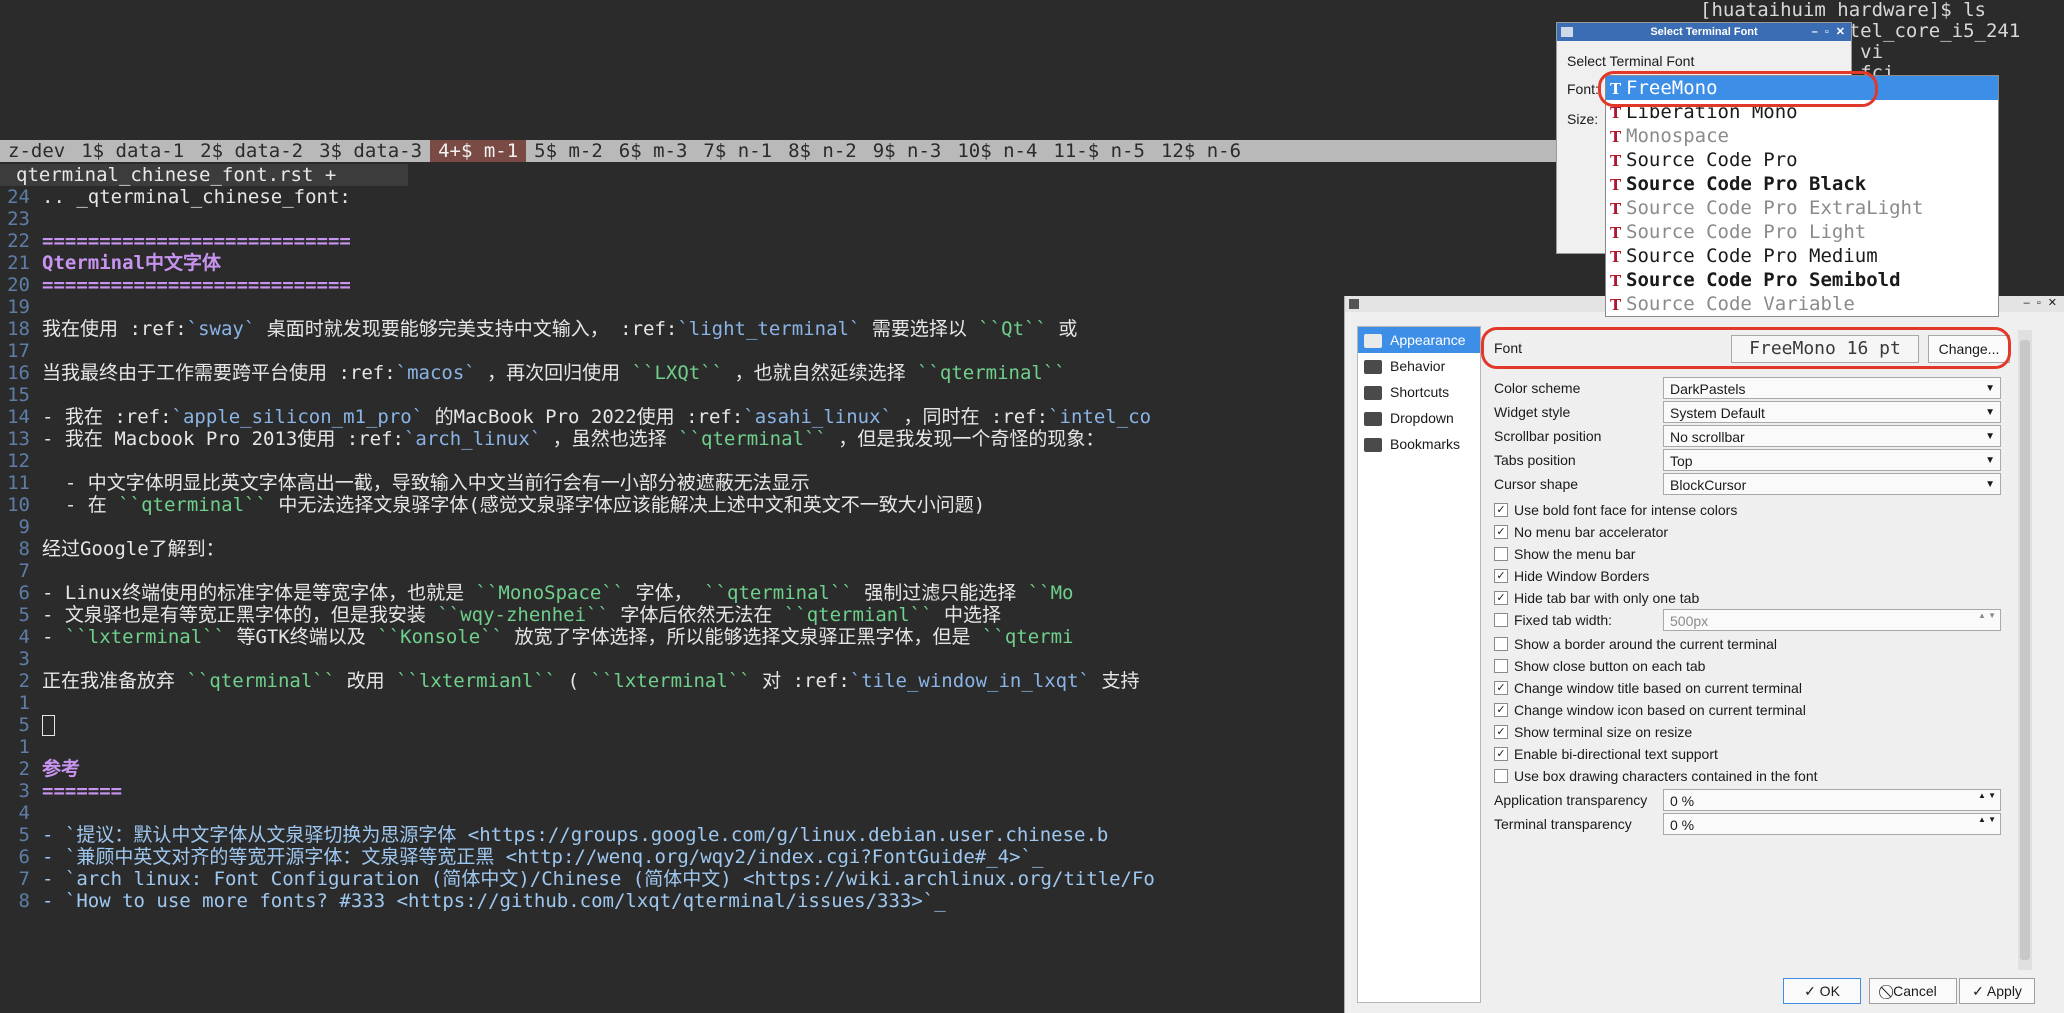 The height and width of the screenshot is (1013, 2064). What do you see at coordinates (80, 505) in the screenshot?
I see `text-segment: - 在` at bounding box center [80, 505].